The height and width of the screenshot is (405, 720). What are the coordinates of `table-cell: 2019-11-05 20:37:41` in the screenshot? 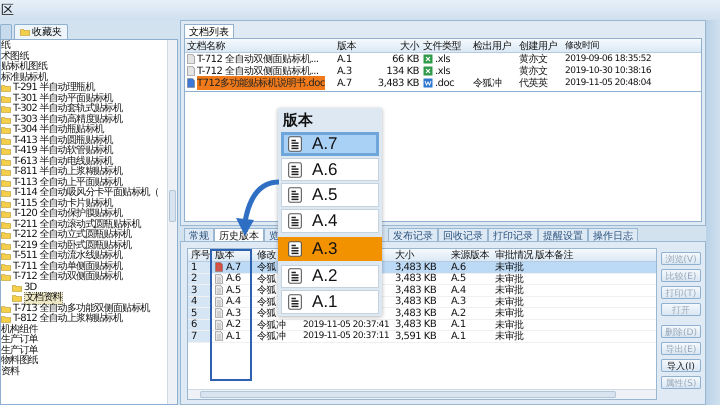 It's located at (346, 325).